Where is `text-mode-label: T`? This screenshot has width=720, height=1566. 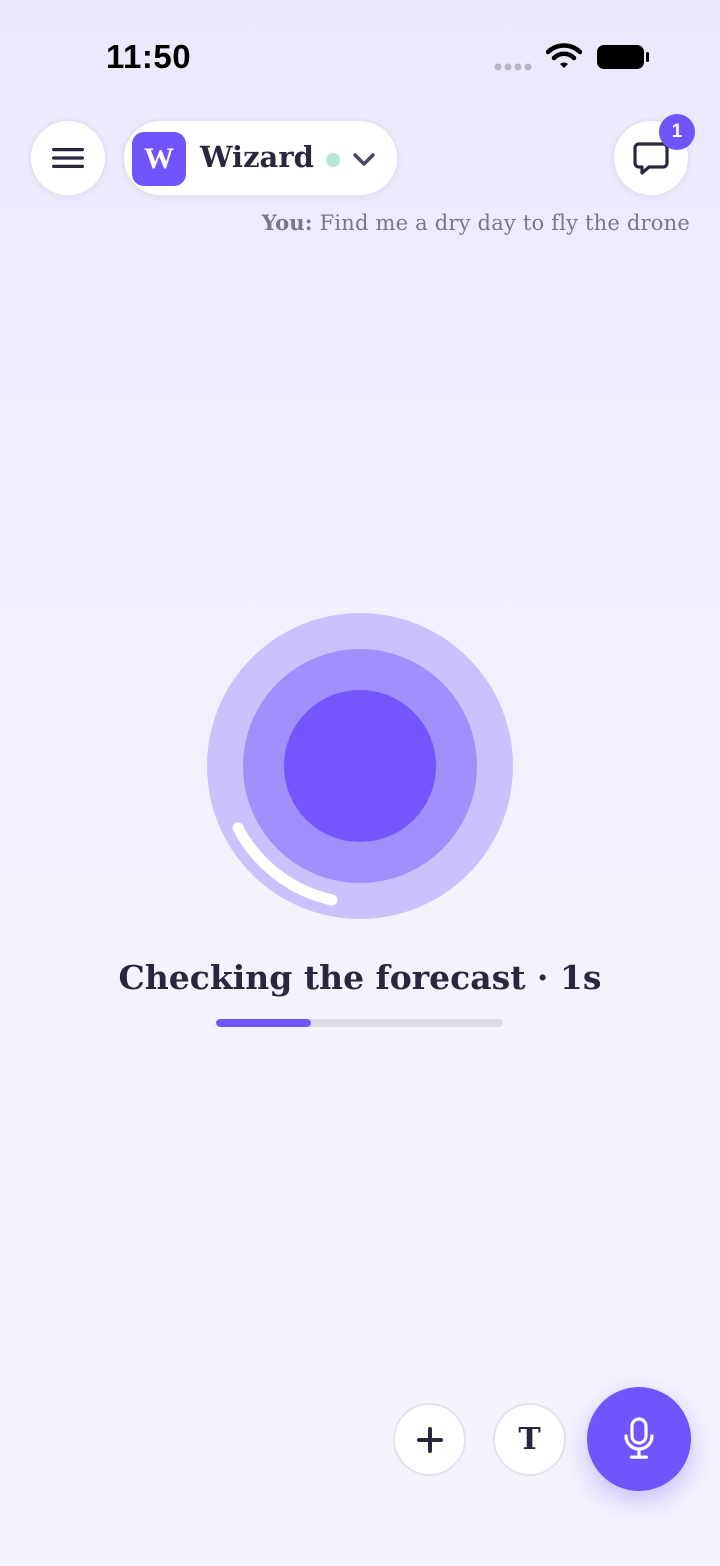
text-mode-label: T is located at coordinates (529, 1439).